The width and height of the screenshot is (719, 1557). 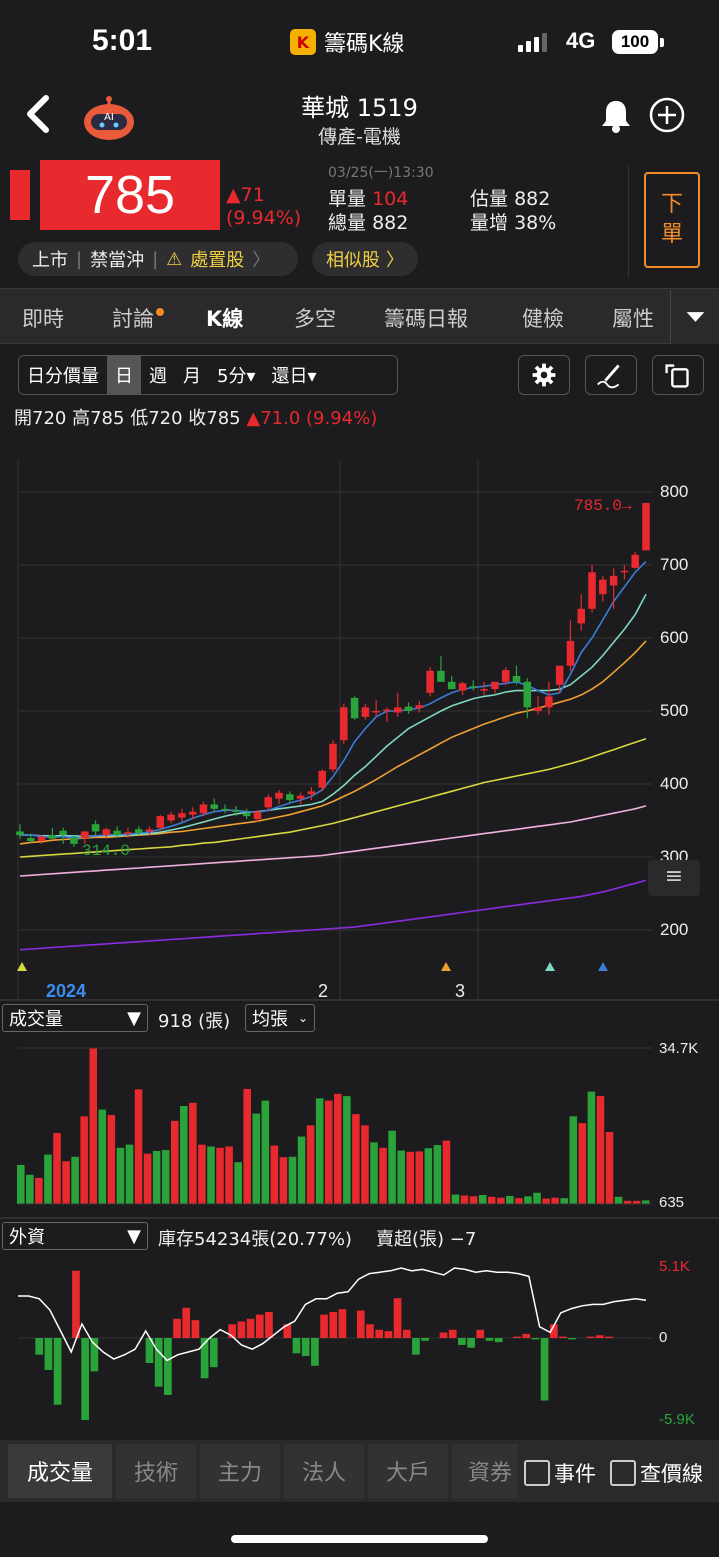 What do you see at coordinates (60, 1471) in the screenshot?
I see `btab-volume: 成交量` at bounding box center [60, 1471].